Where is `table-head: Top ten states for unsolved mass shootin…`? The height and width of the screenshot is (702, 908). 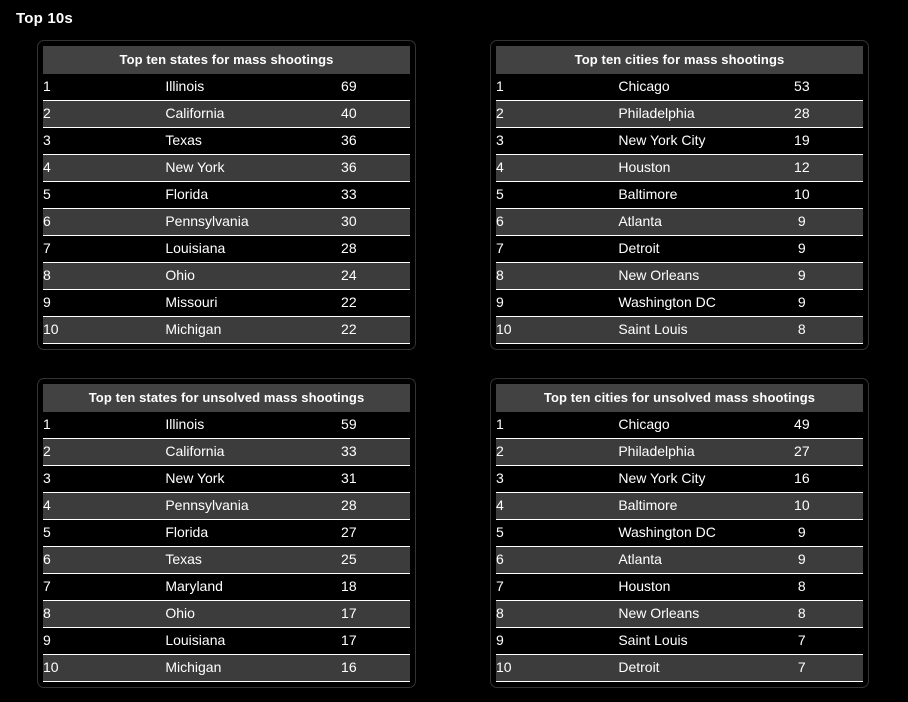 table-head: Top ten states for unsolved mass shootin… is located at coordinates (226, 398).